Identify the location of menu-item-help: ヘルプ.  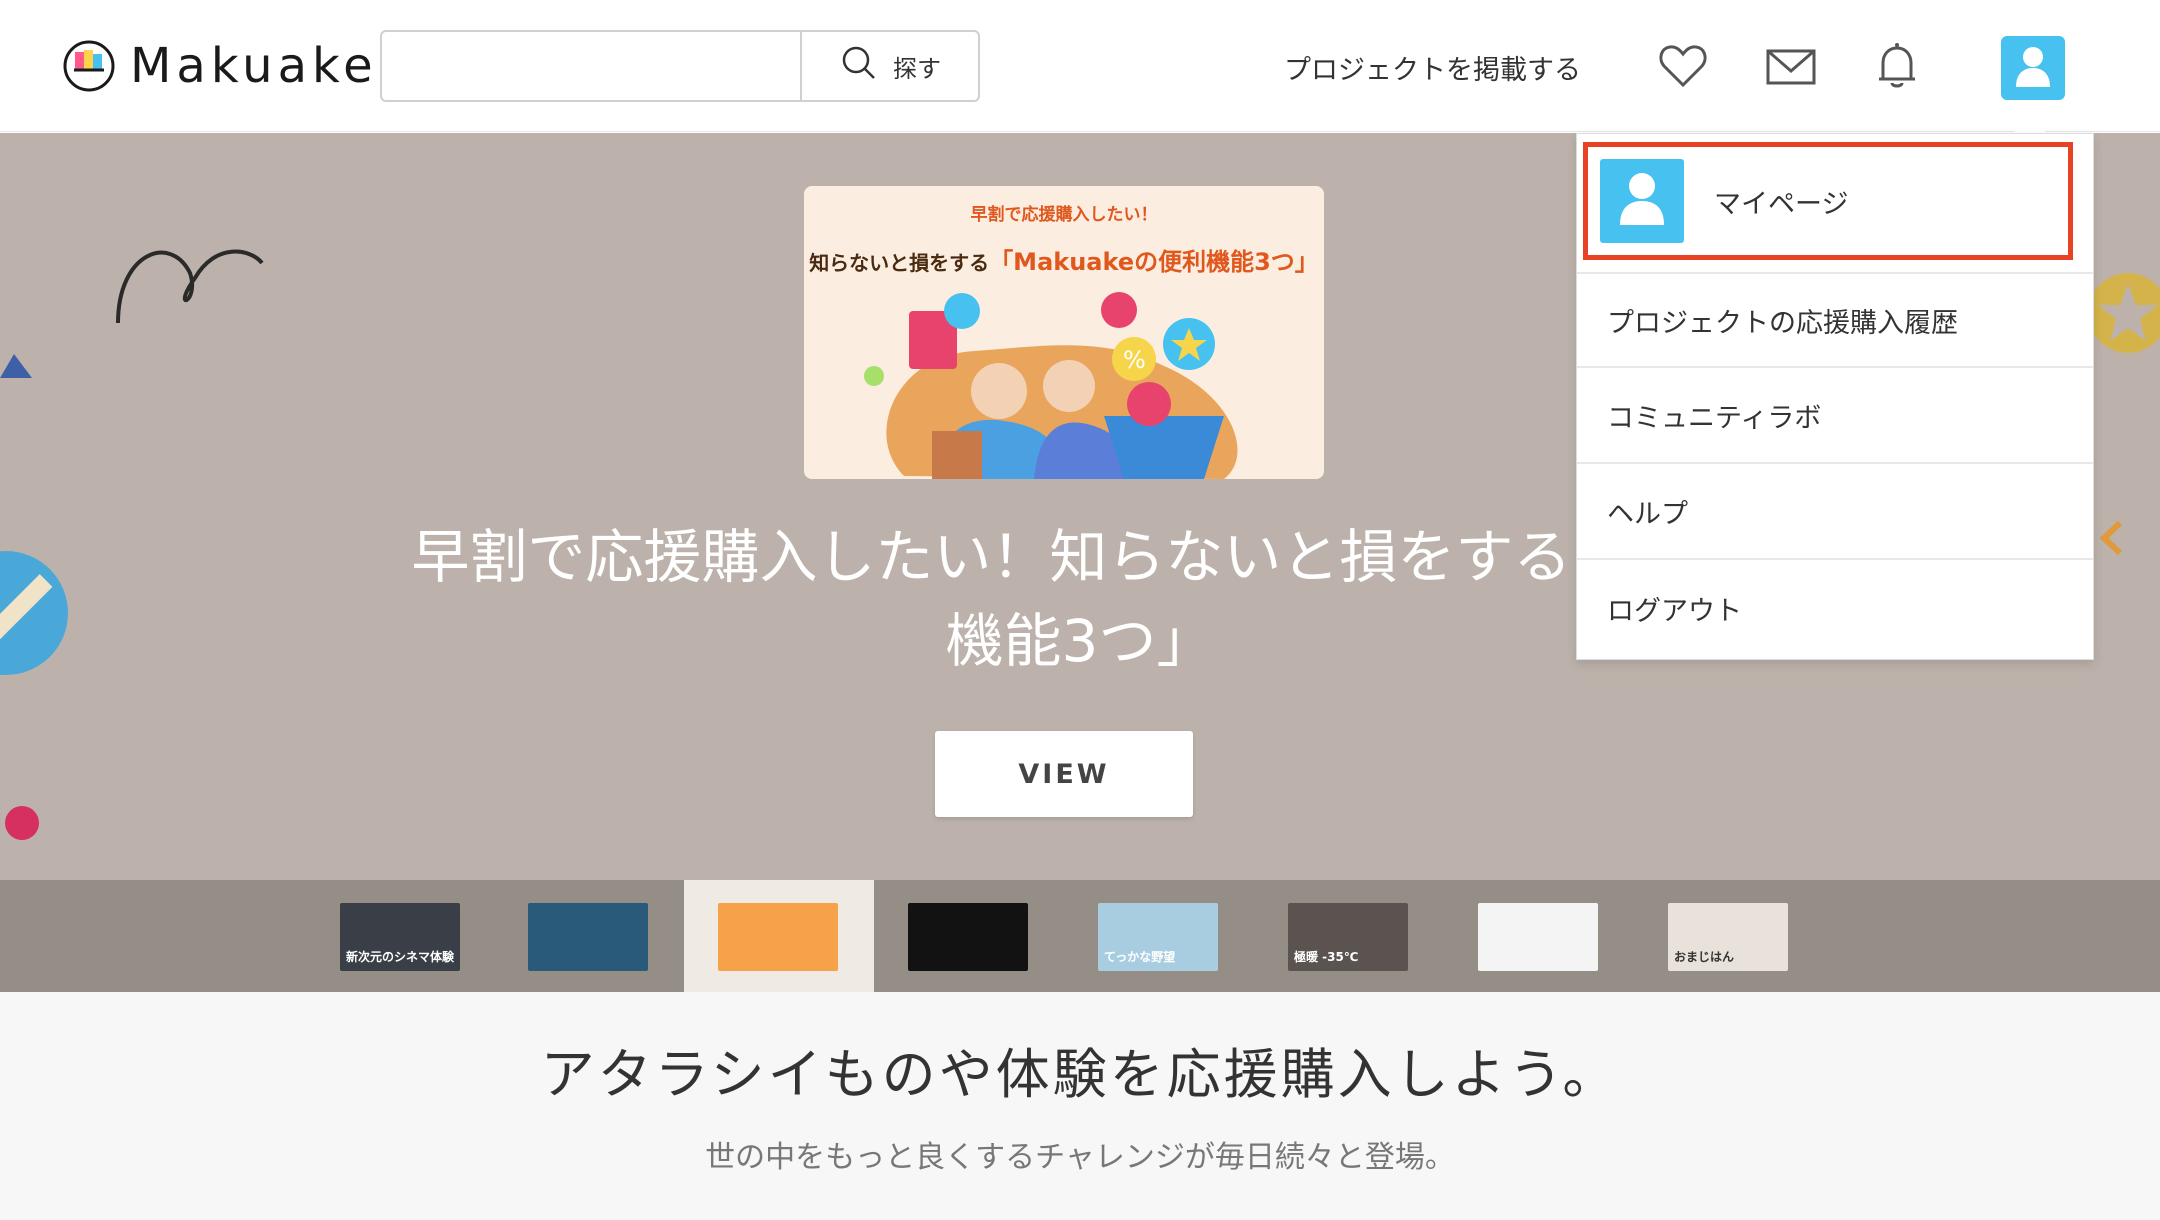
(1835, 512).